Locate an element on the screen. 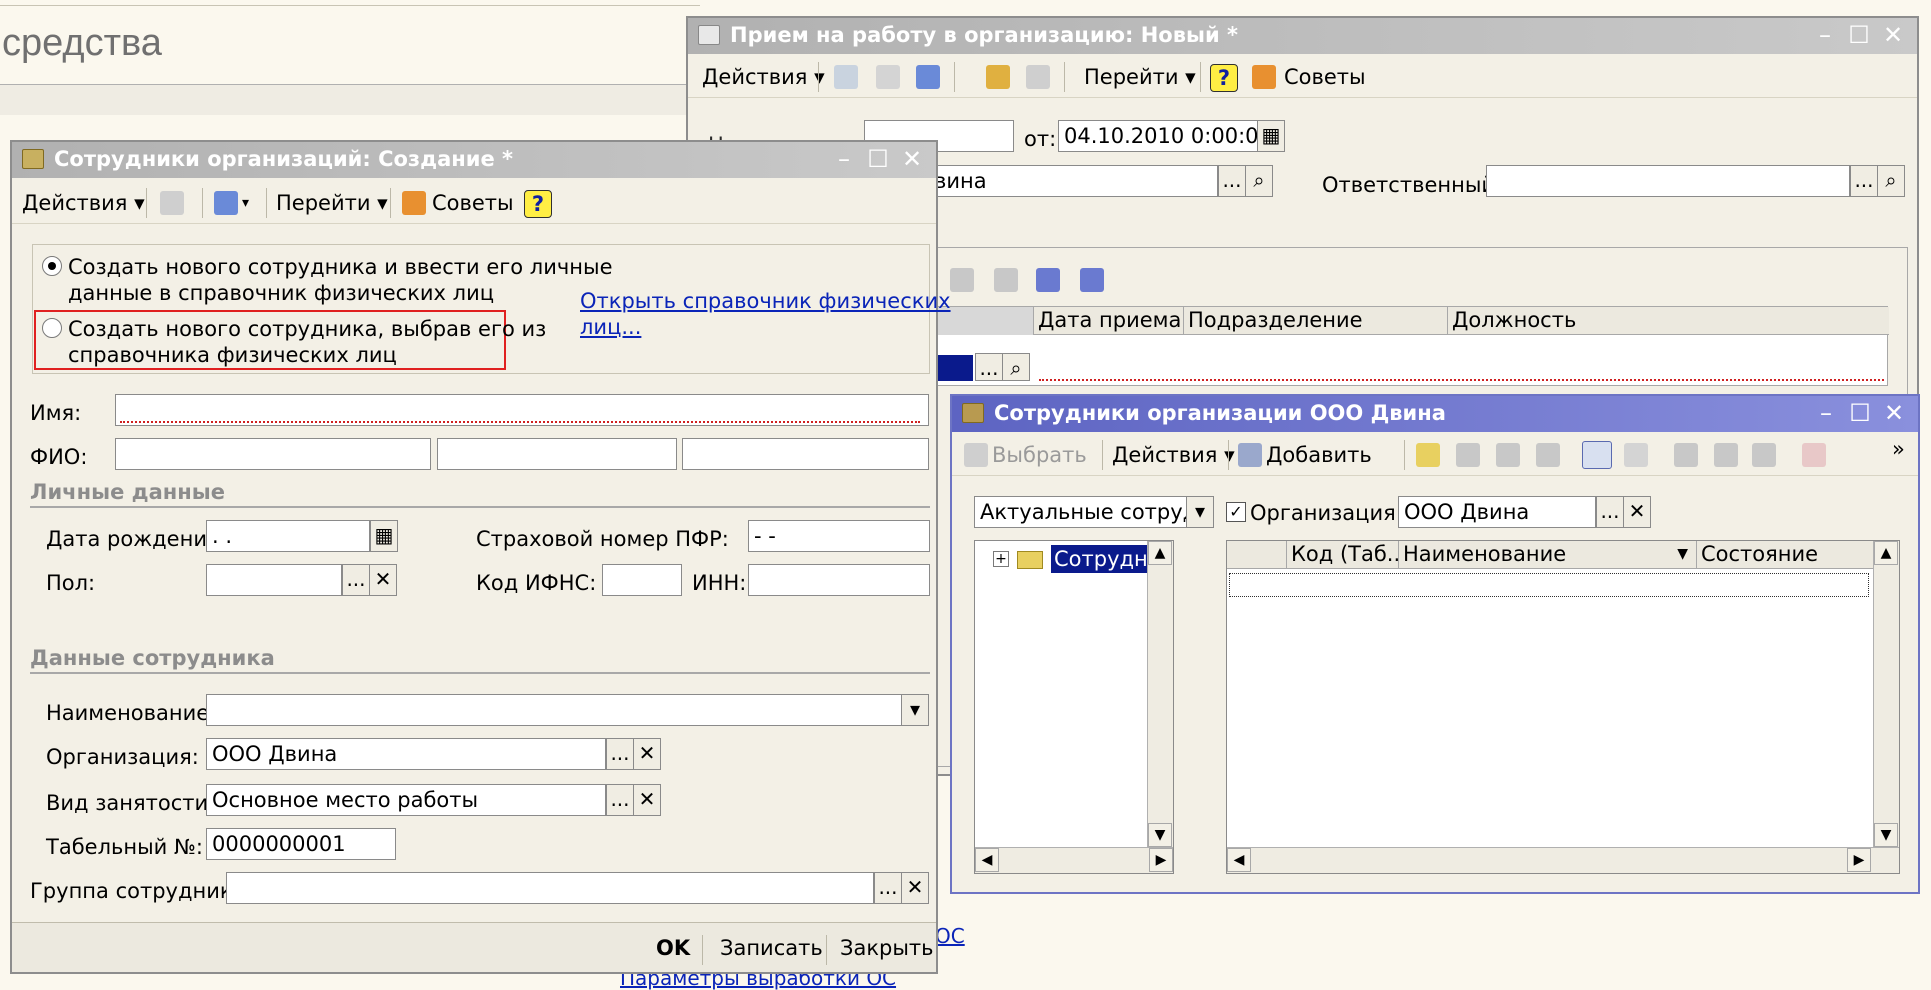 This screenshot has height=990, width=1931. background-link-os: ОС is located at coordinates (950, 936).